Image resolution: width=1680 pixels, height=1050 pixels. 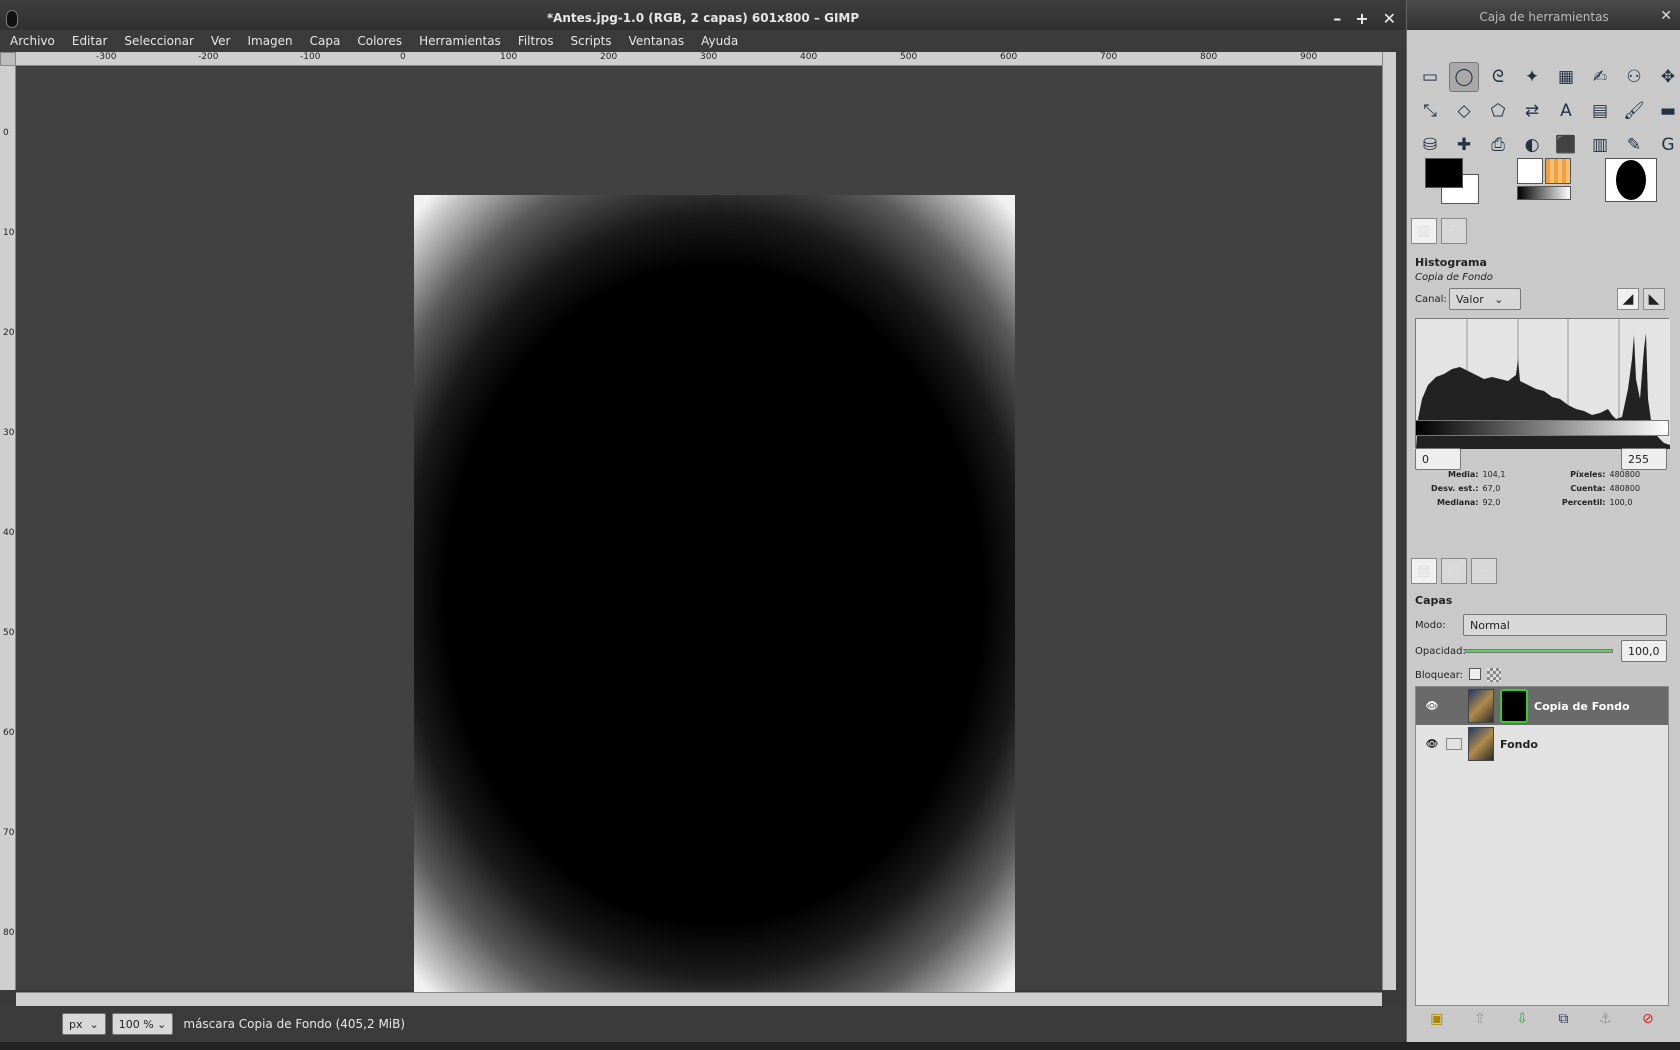 What do you see at coordinates (1644, 651) in the screenshot?
I see `opacity-input: 100,0` at bounding box center [1644, 651].